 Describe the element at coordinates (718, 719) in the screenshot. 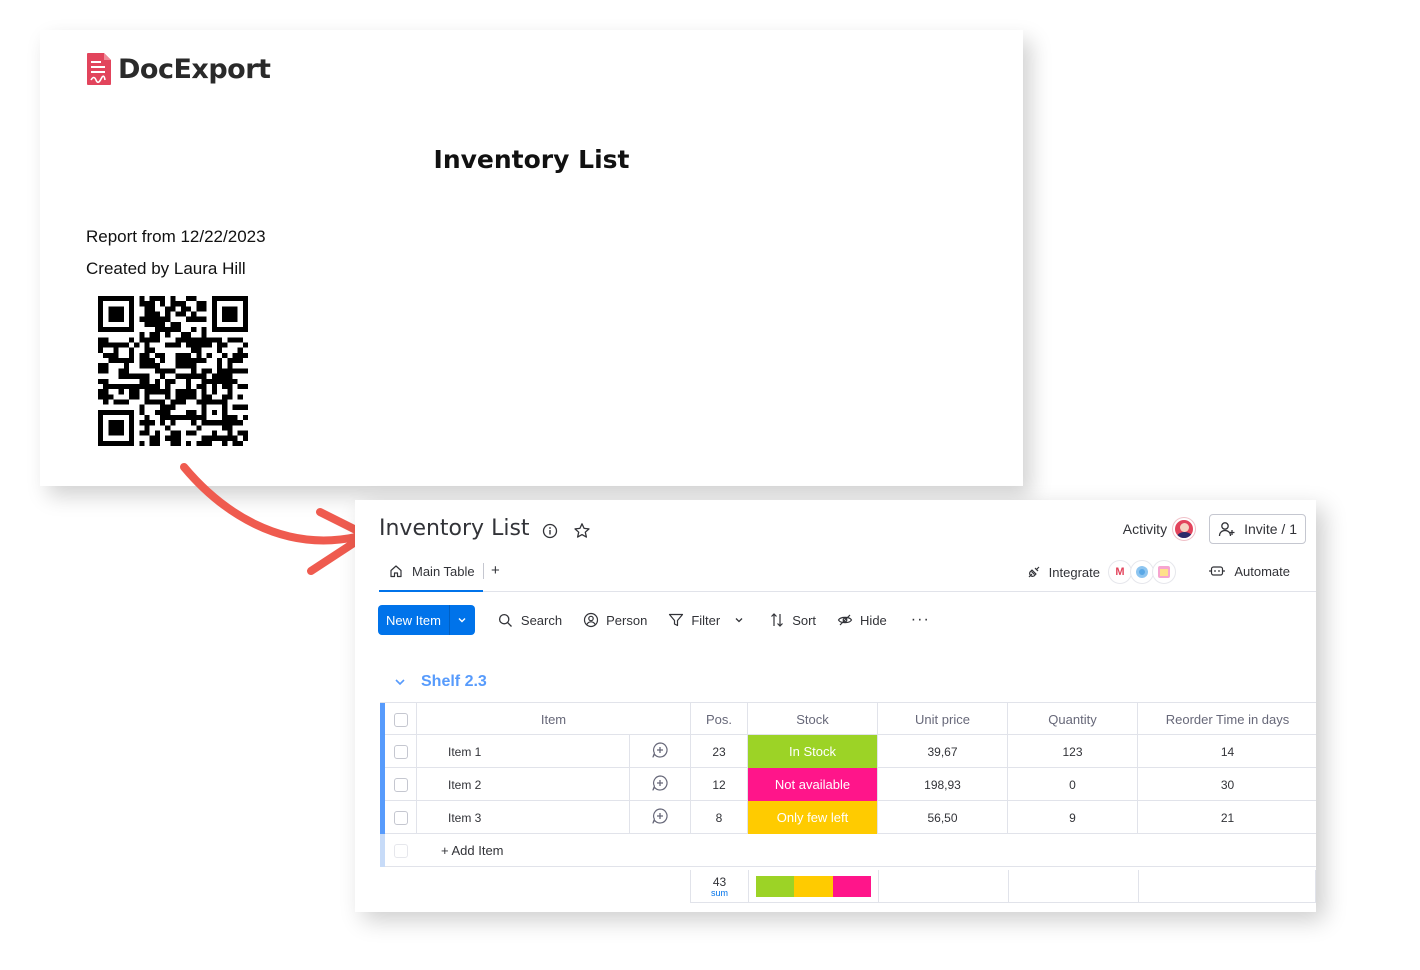

I see `column-header-pos: Pos.` at that location.